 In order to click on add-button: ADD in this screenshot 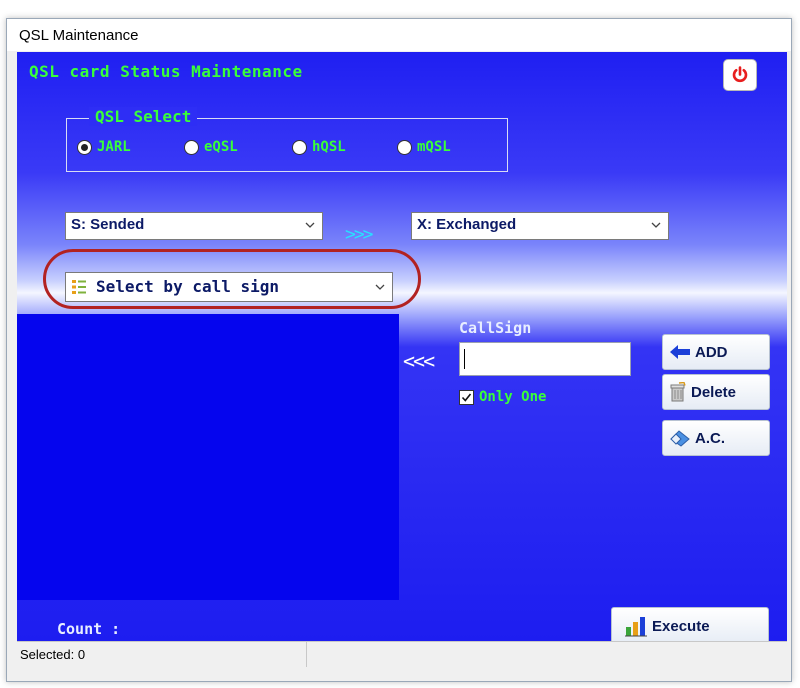, I will do `click(716, 352)`.